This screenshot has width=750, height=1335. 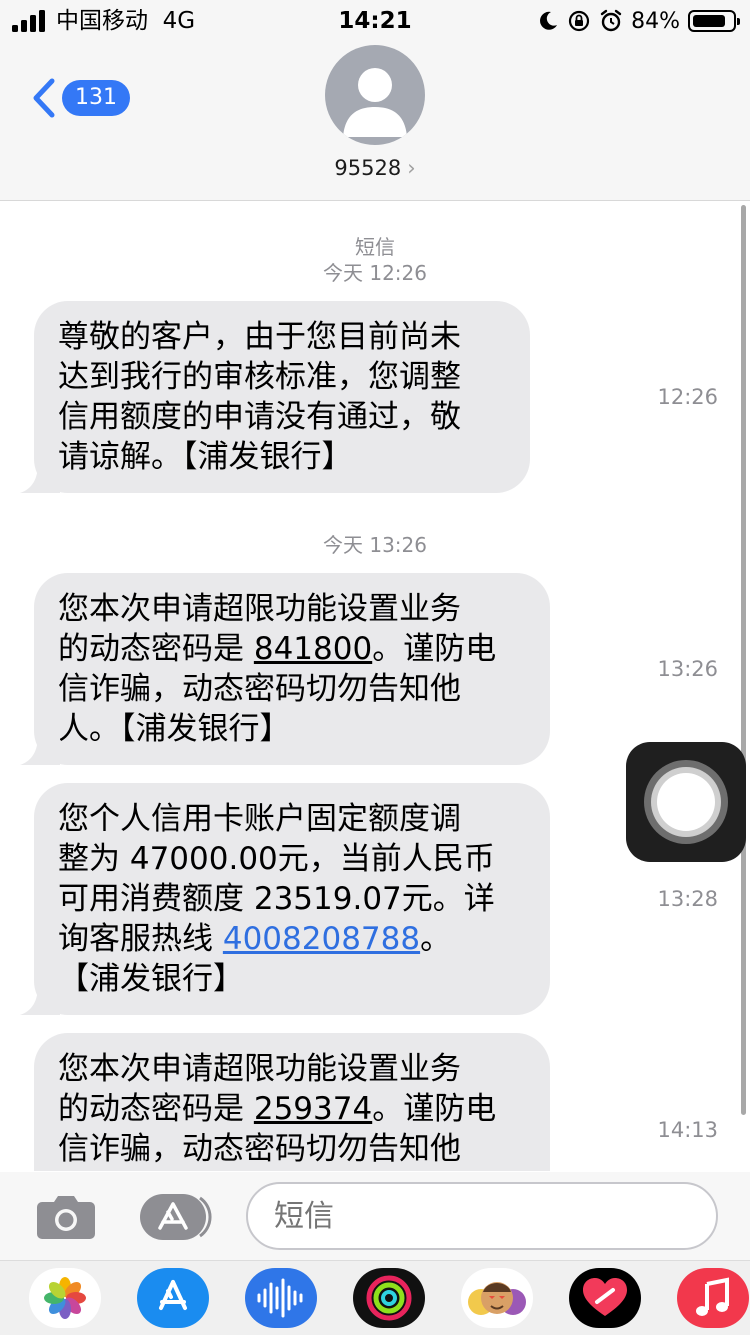 What do you see at coordinates (313, 1109) in the screenshot?
I see `verification-code: 259374` at bounding box center [313, 1109].